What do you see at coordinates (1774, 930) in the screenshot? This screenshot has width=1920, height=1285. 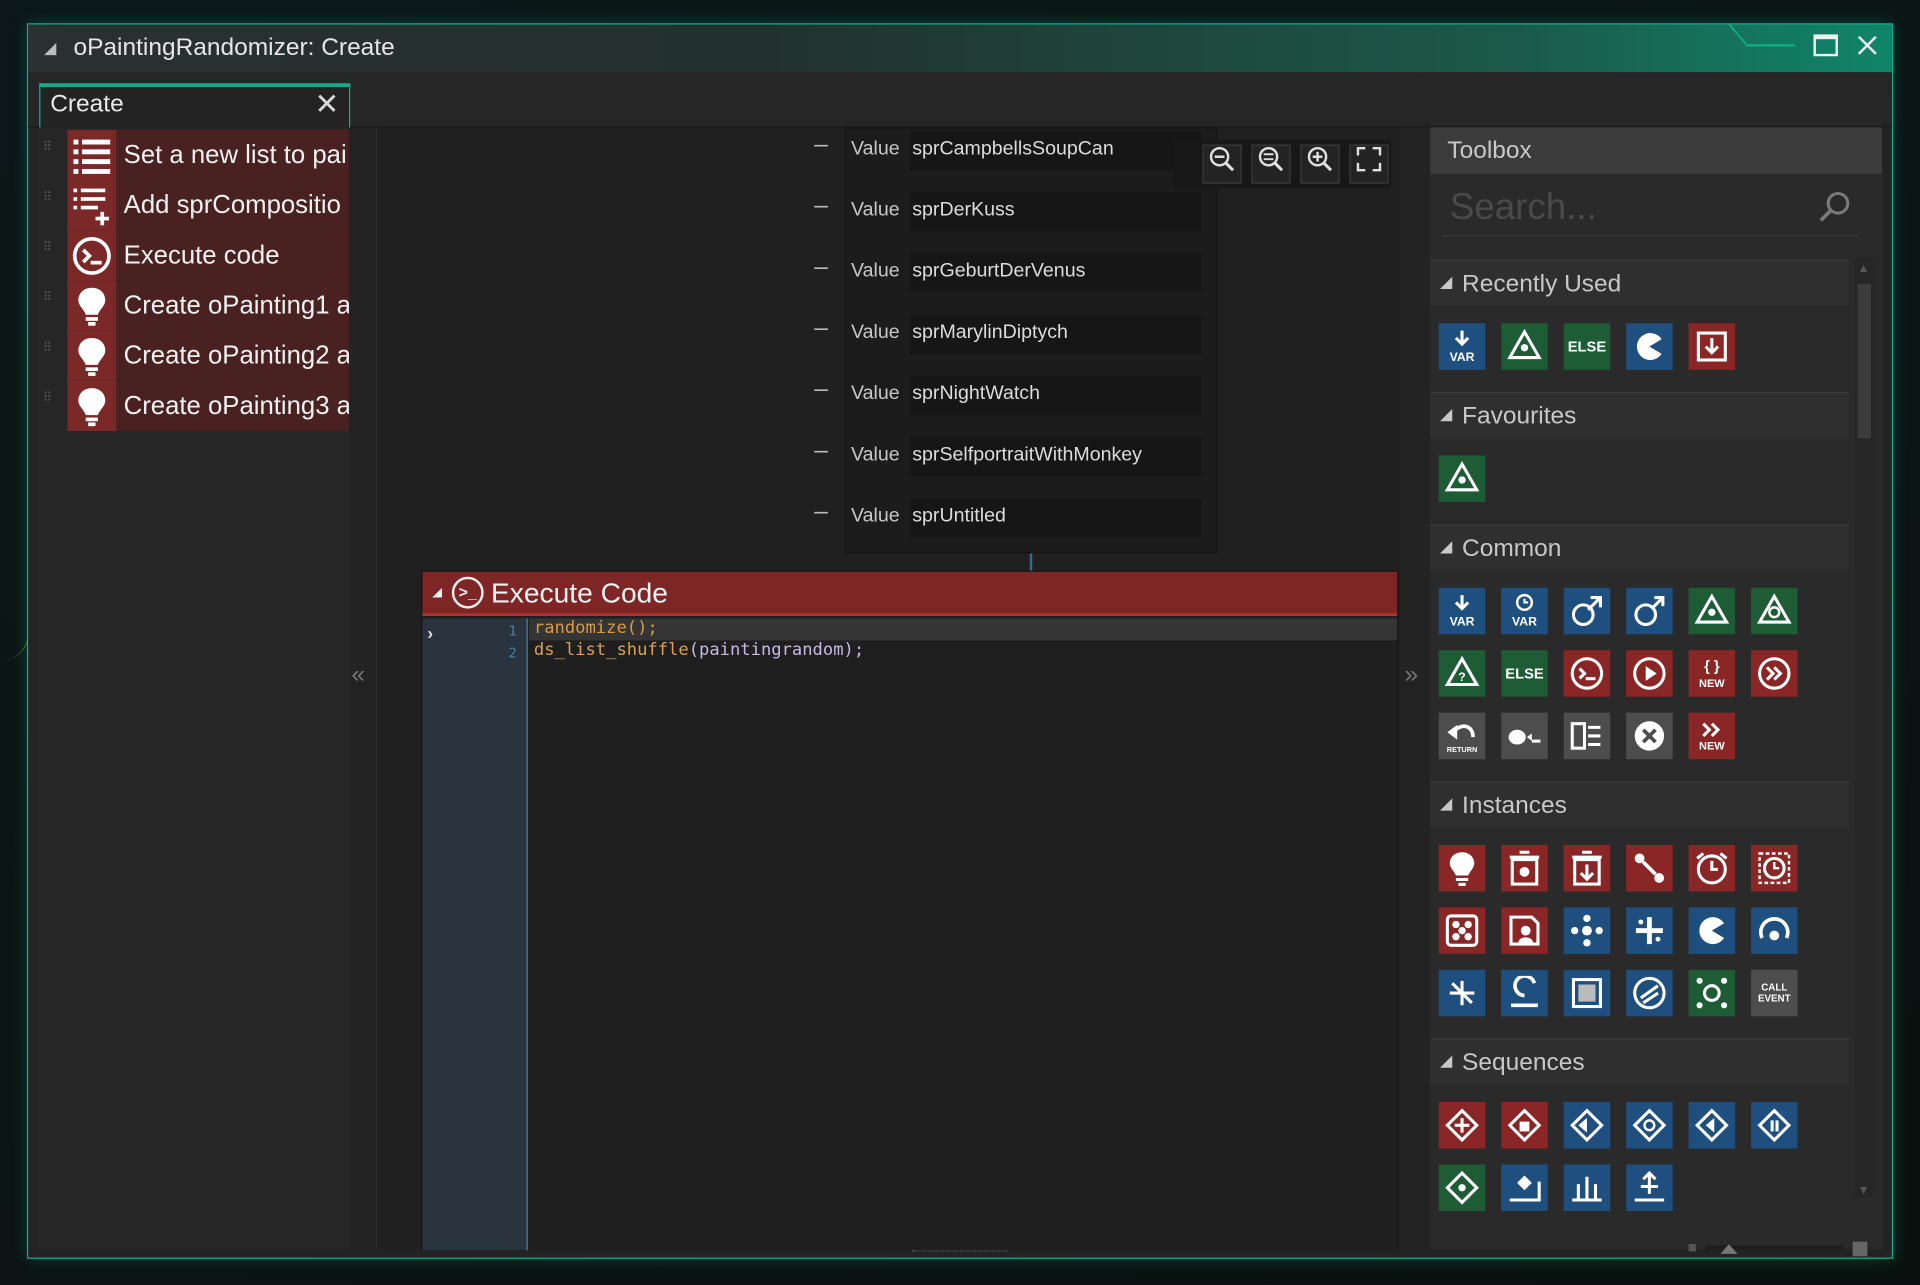 I see `set-speed-icon` at bounding box center [1774, 930].